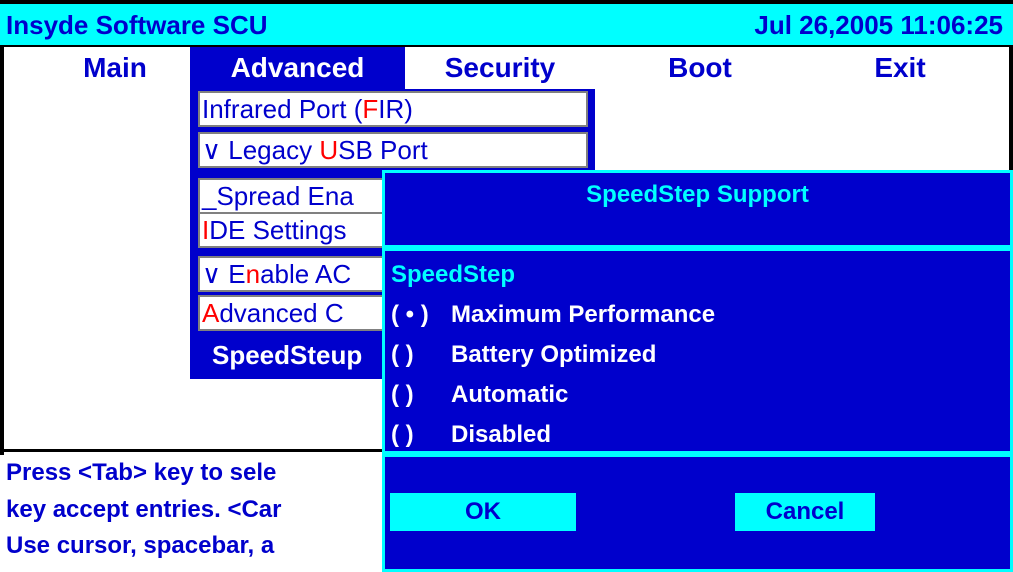  I want to click on item-text: ∨ E, so click(224, 274).